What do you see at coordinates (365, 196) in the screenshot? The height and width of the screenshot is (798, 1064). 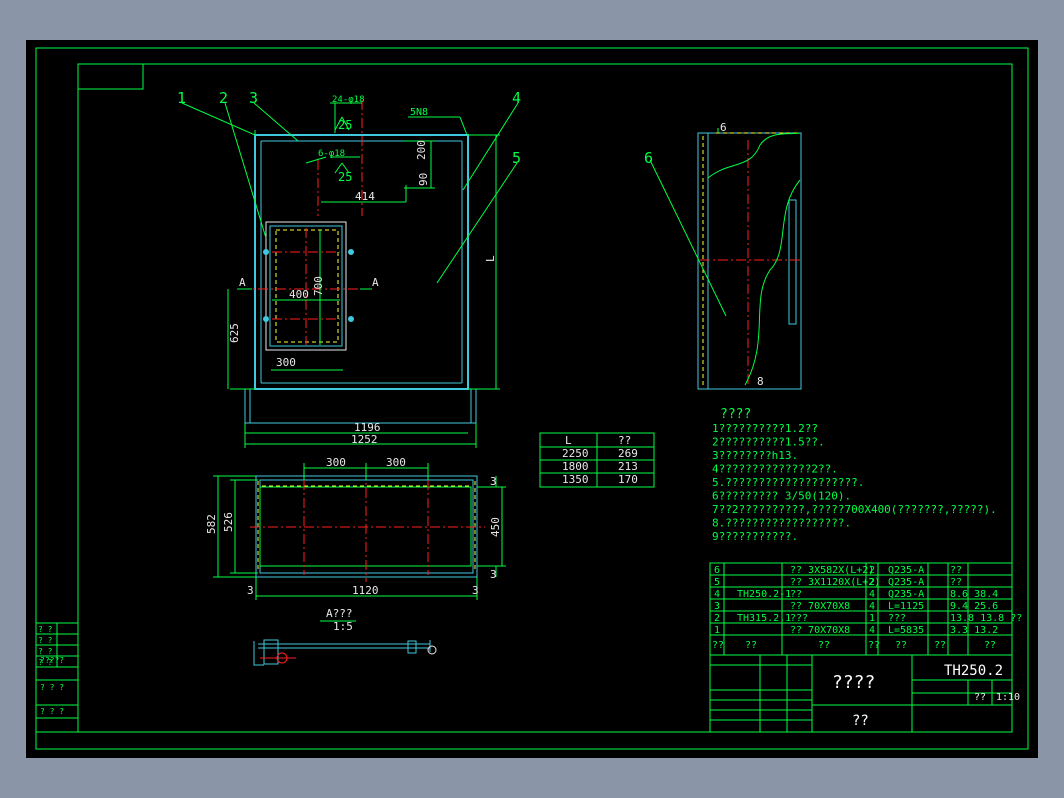 I see `dim-414: 414` at bounding box center [365, 196].